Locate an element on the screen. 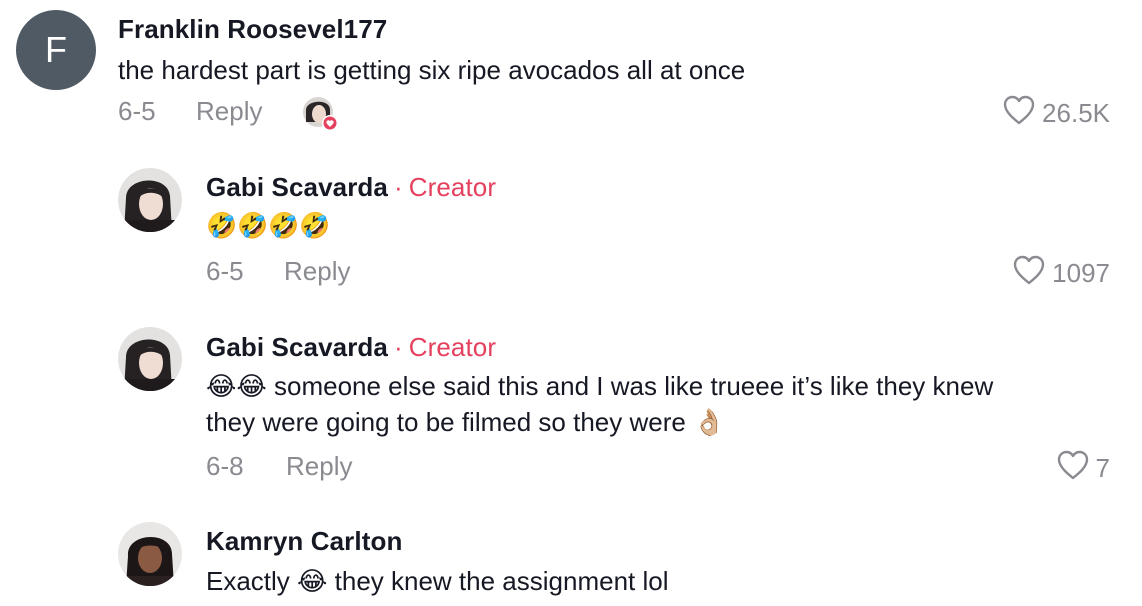  avatar: F is located at coordinates (56, 50).